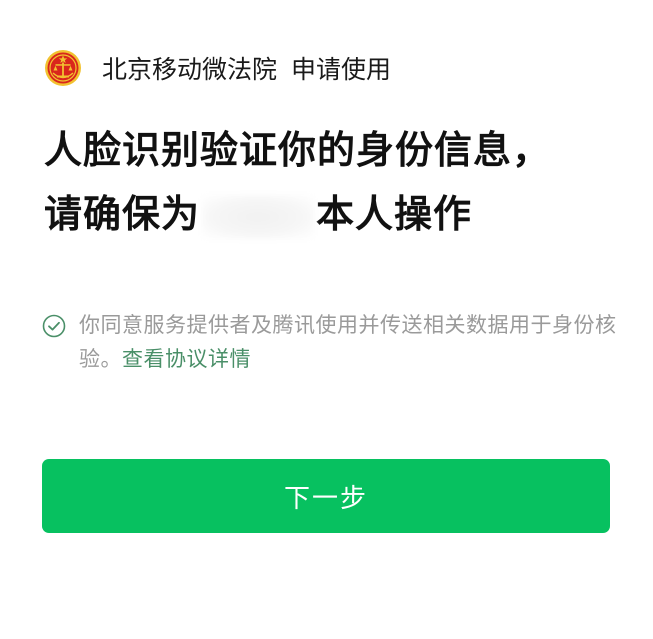 Image resolution: width=653 pixels, height=639 pixels. I want to click on check-circle-icon, so click(54, 326).